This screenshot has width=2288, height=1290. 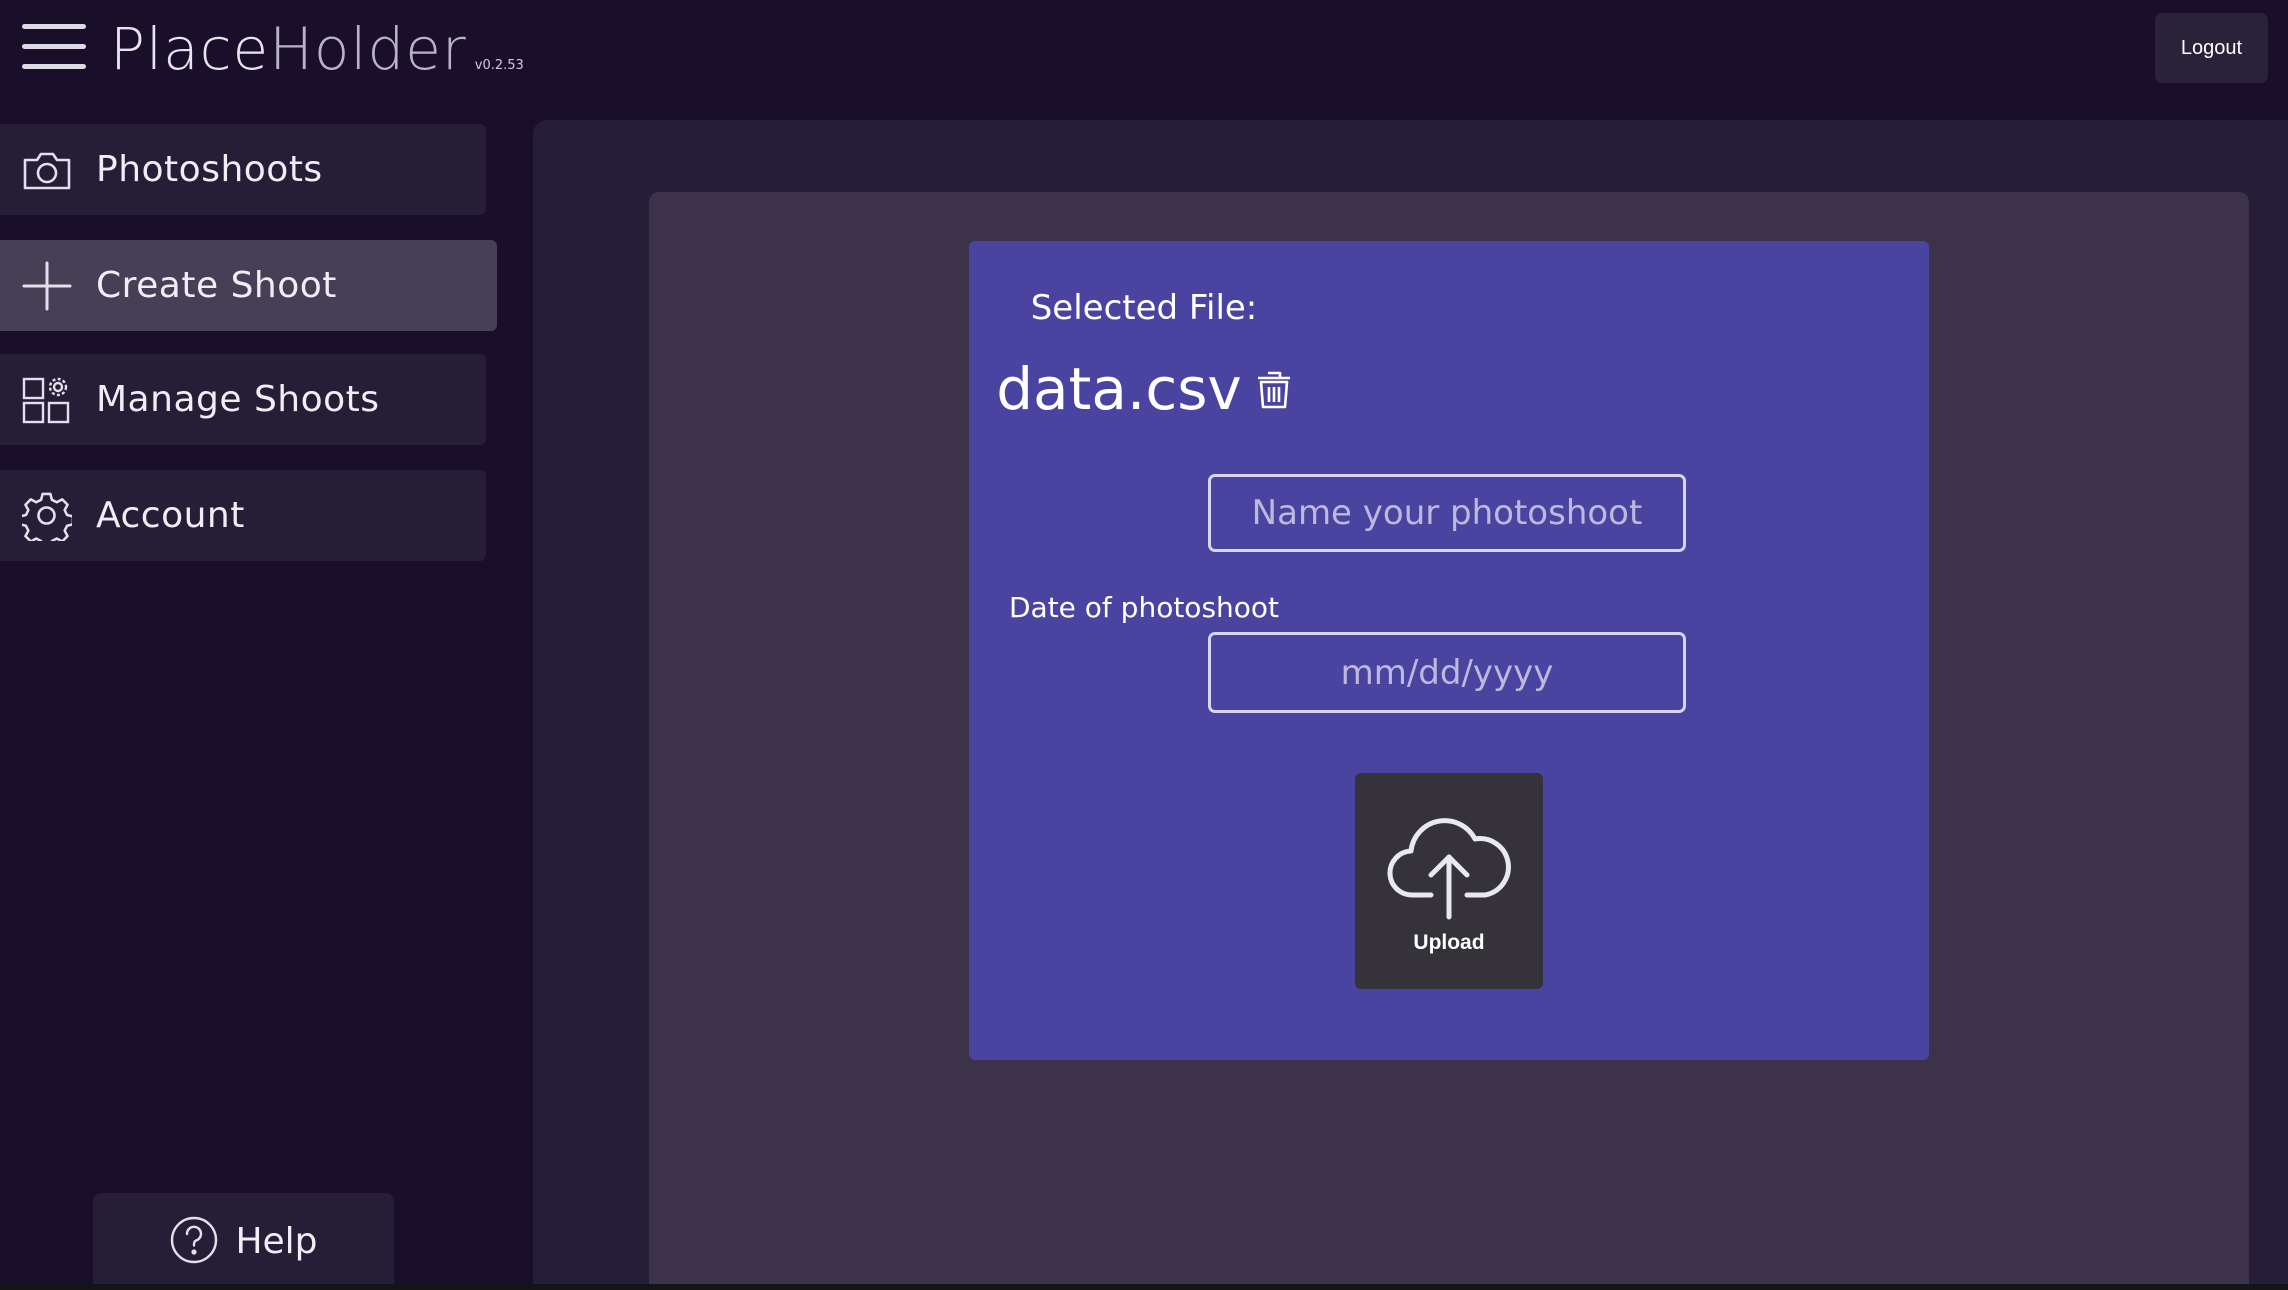 I want to click on sidebar-item-label: Photoshoots, so click(x=209, y=169).